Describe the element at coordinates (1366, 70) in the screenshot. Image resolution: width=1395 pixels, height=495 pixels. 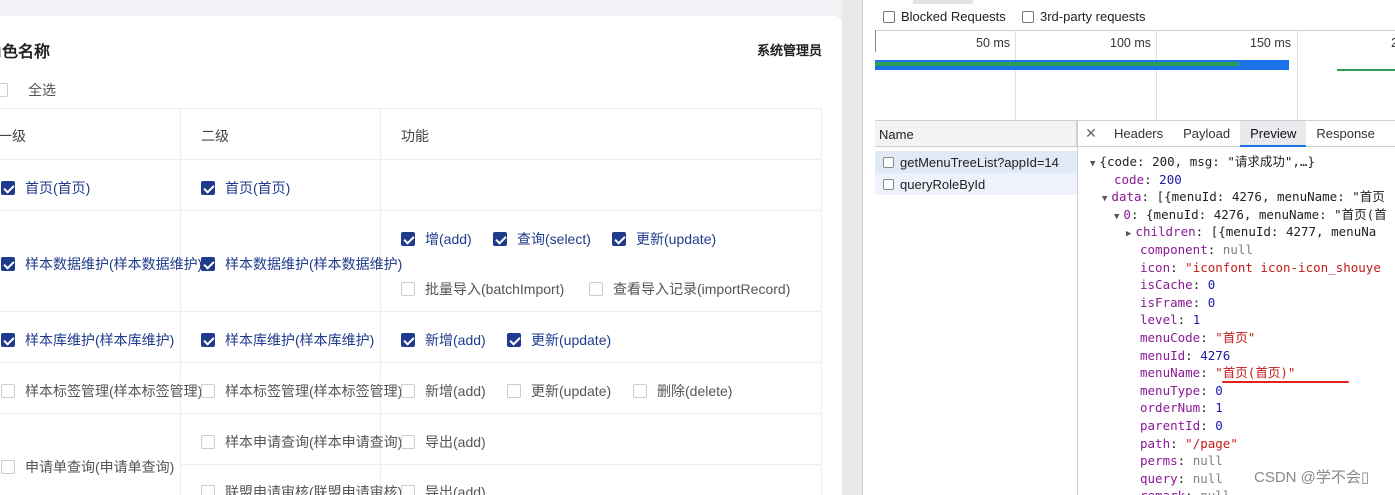
I see `timeline-bar-green` at that location.